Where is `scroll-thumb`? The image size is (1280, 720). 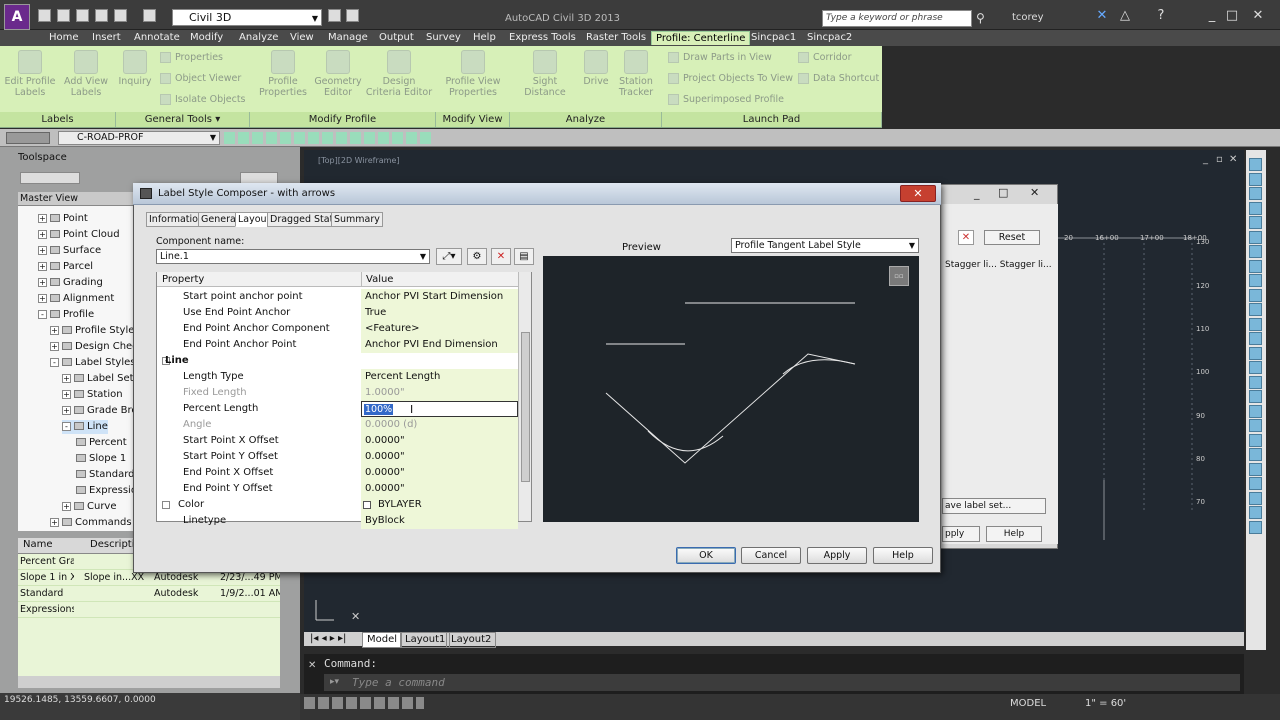
scroll-thumb is located at coordinates (525, 407).